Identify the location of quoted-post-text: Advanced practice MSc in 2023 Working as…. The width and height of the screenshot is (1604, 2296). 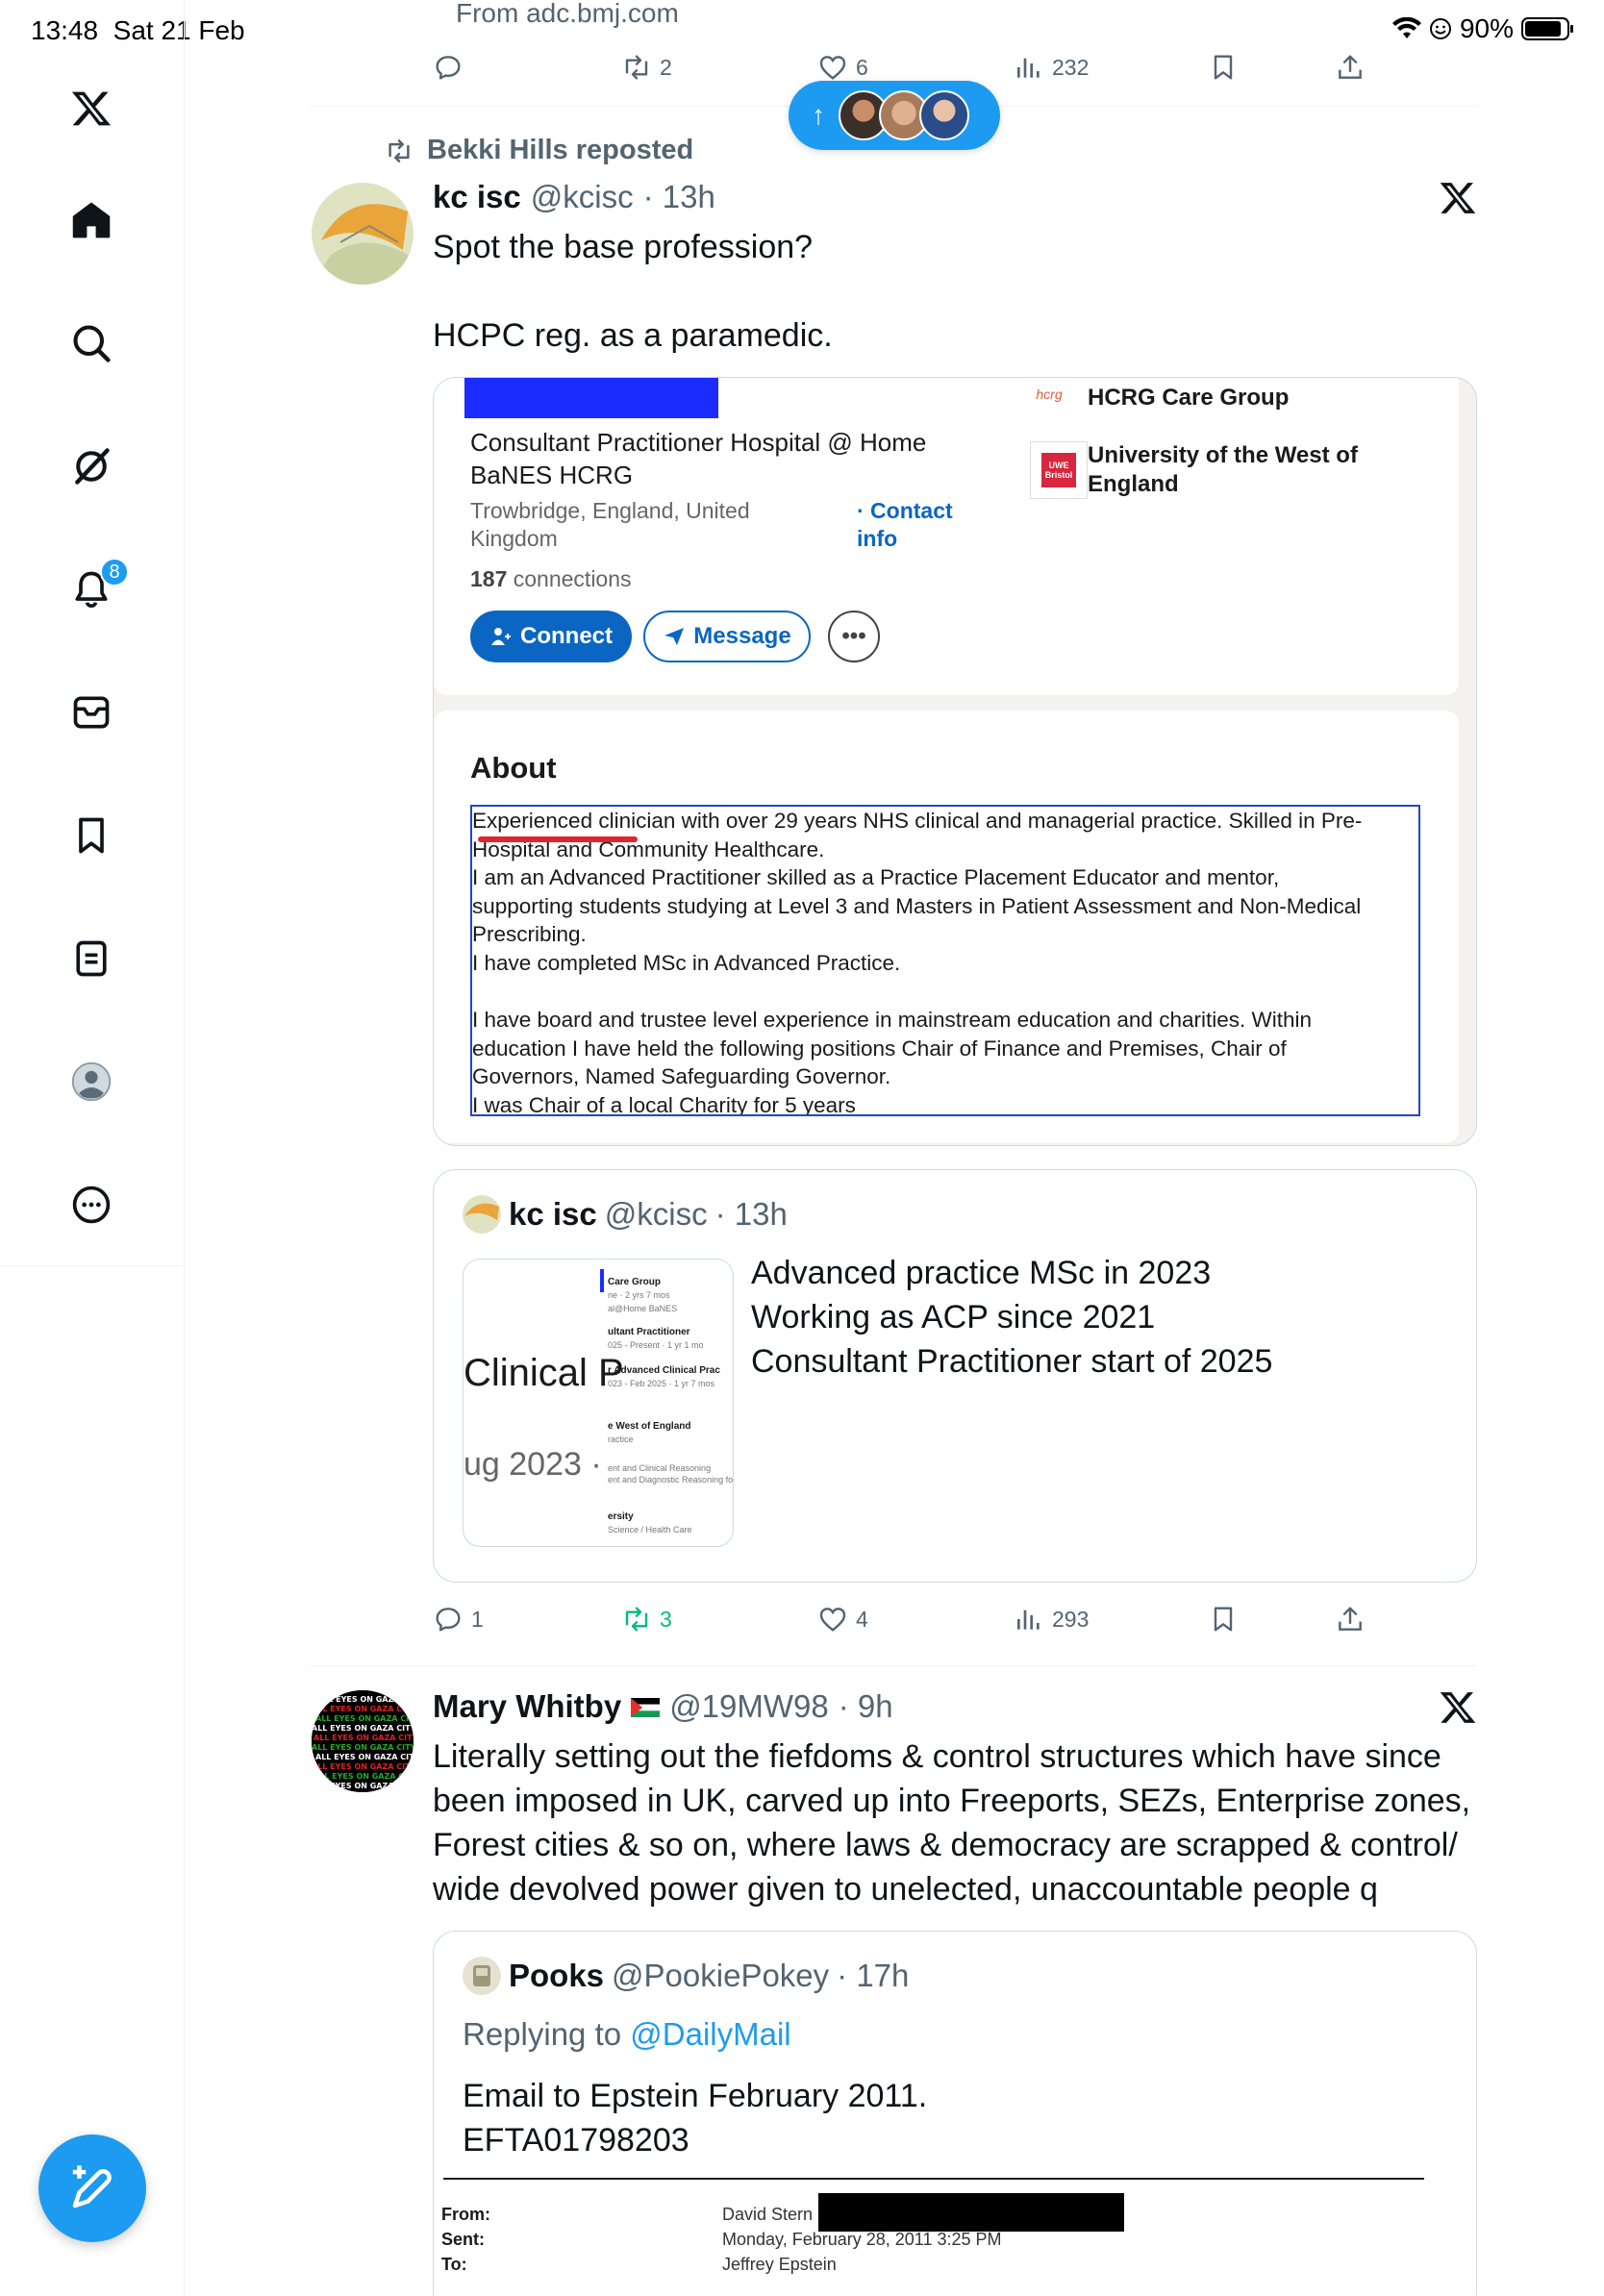
(1012, 1317).